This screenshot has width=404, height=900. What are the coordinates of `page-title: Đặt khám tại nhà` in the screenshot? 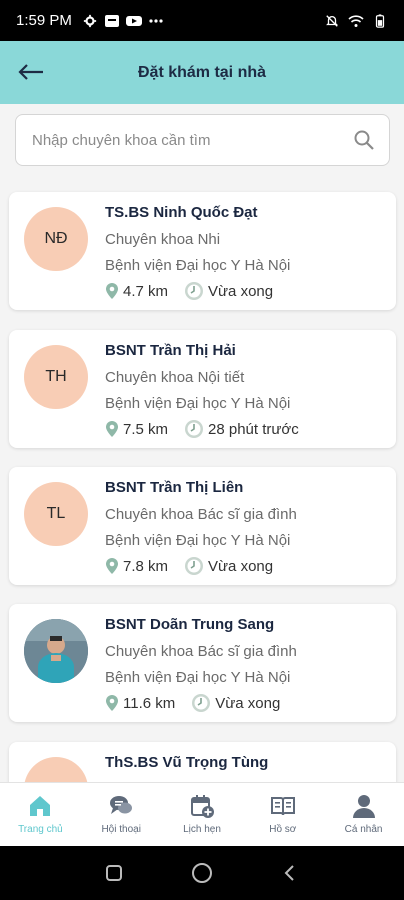 It's located at (202, 72).